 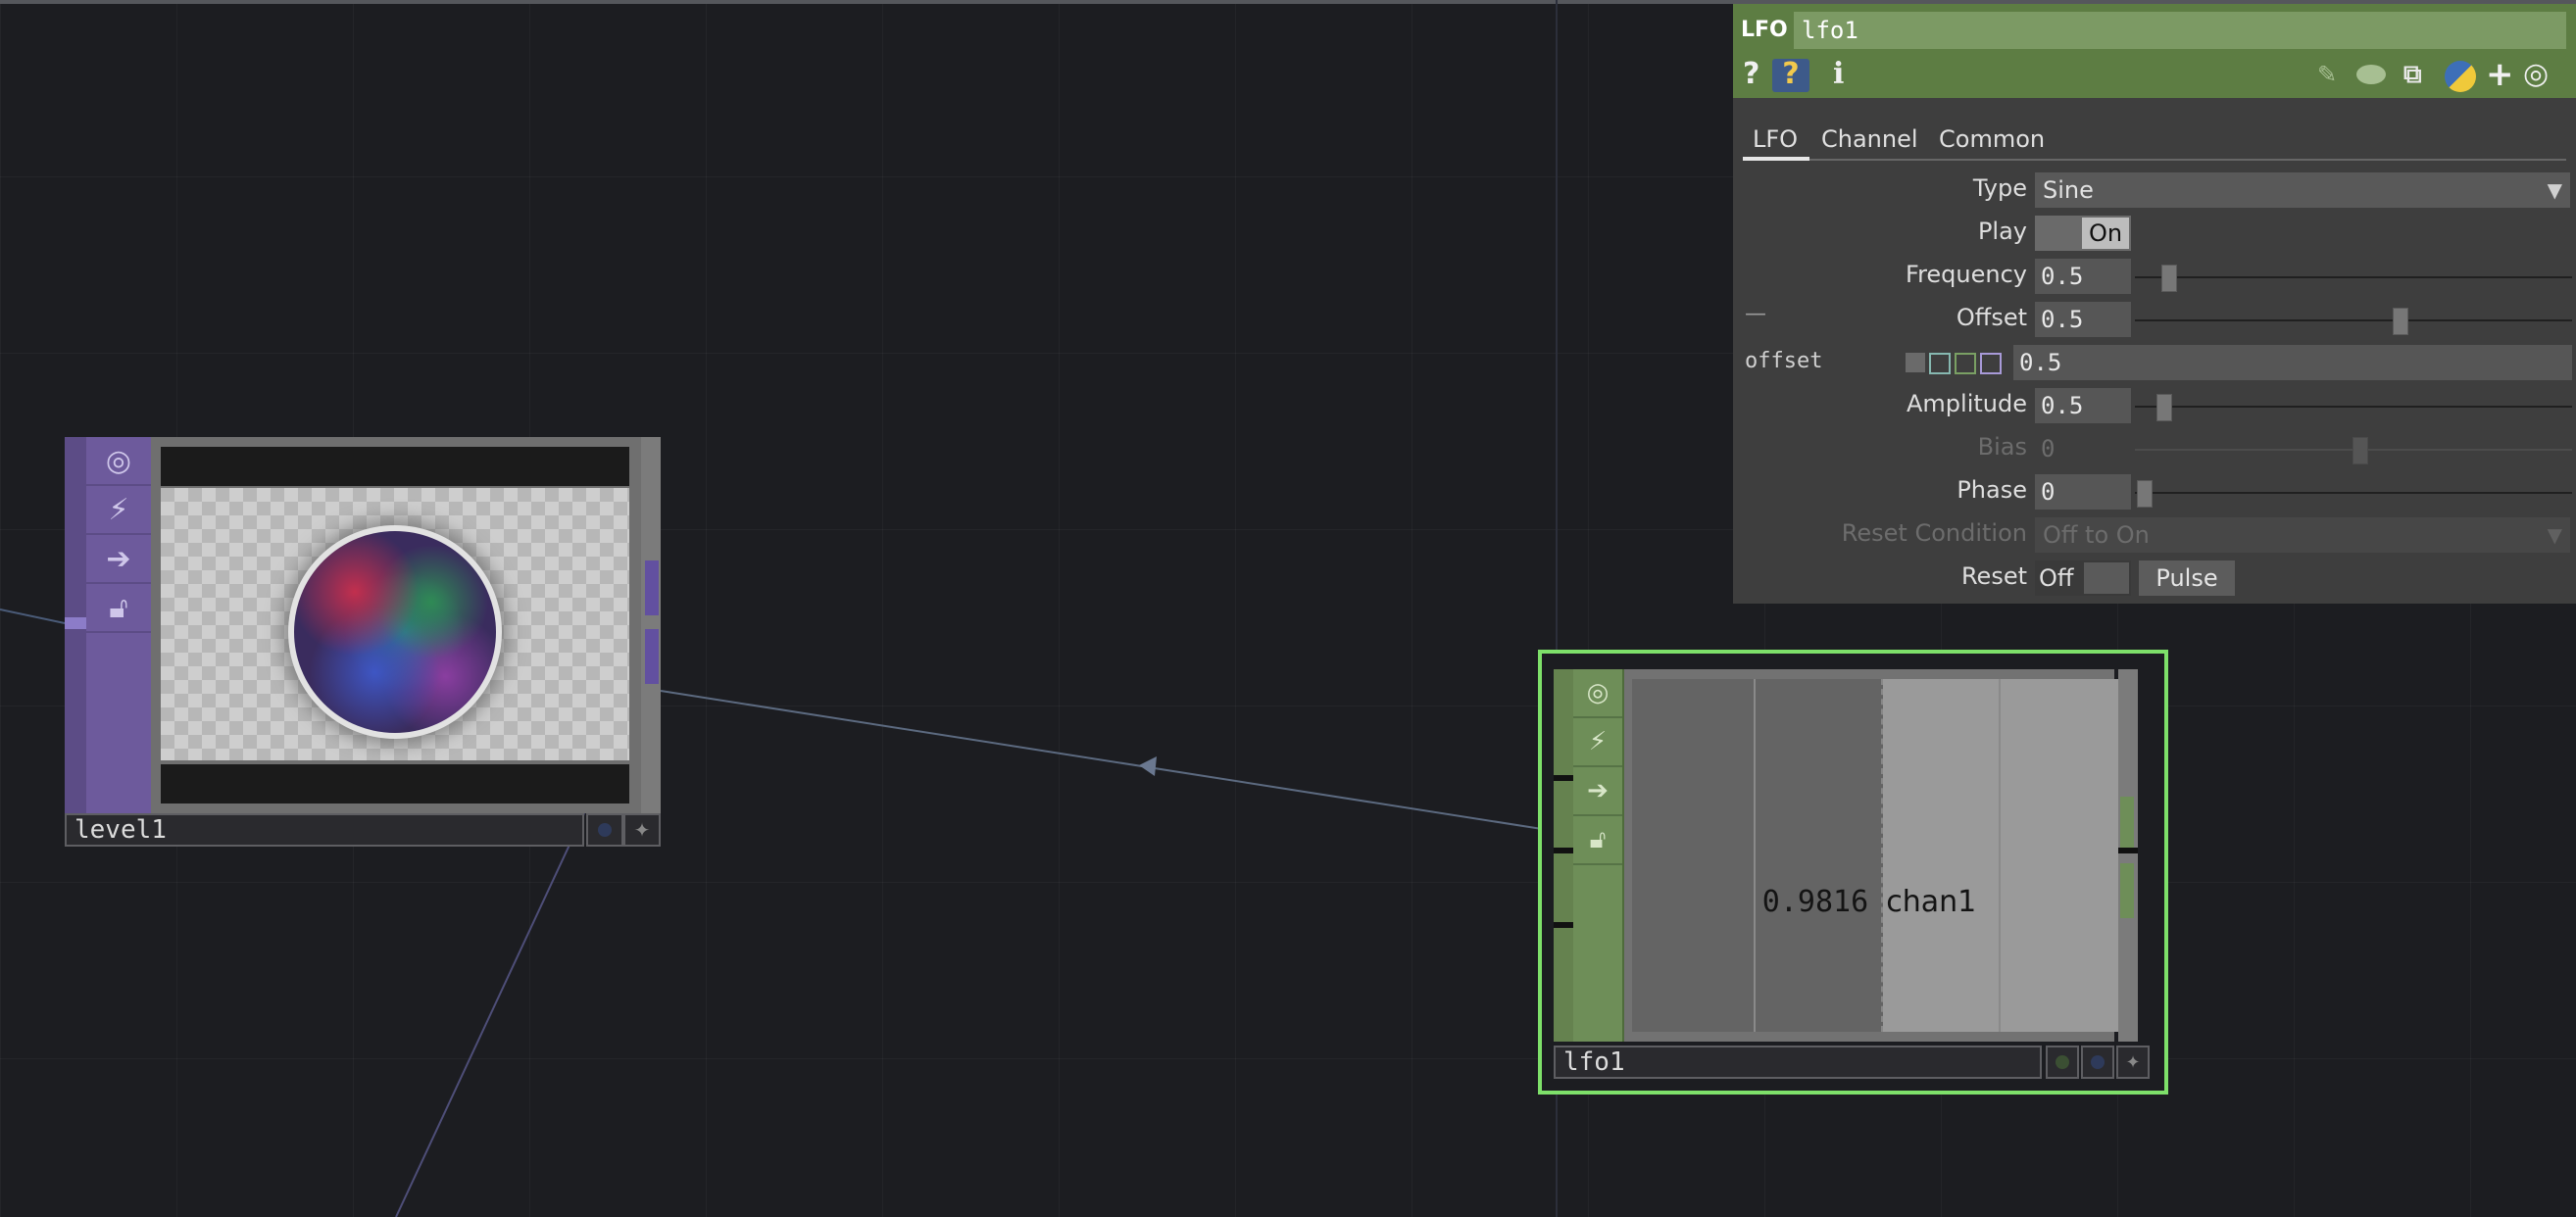 I want to click on add-icon: +, so click(x=2500, y=74).